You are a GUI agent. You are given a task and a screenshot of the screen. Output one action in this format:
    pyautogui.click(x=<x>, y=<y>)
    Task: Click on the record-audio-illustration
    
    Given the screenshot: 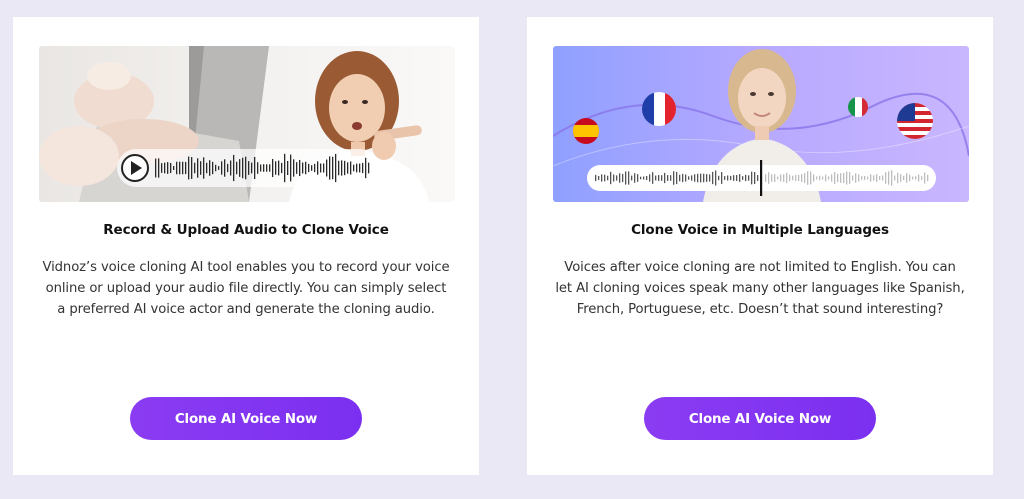 What is the action you would take?
    pyautogui.click(x=247, y=124)
    